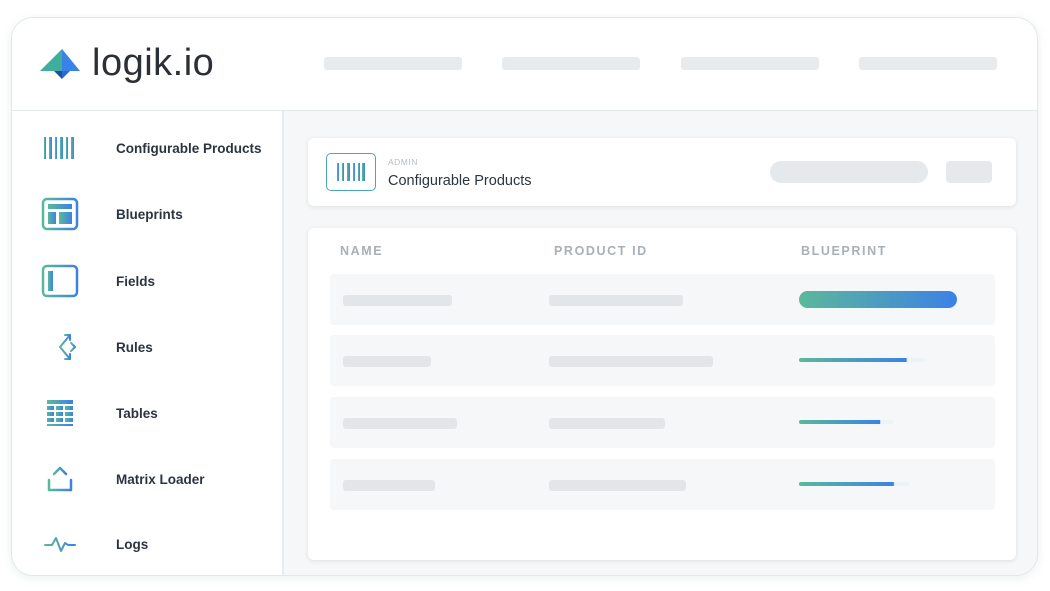 This screenshot has width=1050, height=591. I want to click on sidebar-item-label: Blueprints, so click(149, 214).